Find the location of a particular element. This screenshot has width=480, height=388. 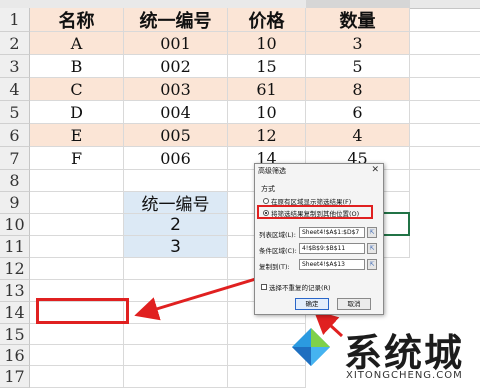

option-highlight is located at coordinates (315, 212).